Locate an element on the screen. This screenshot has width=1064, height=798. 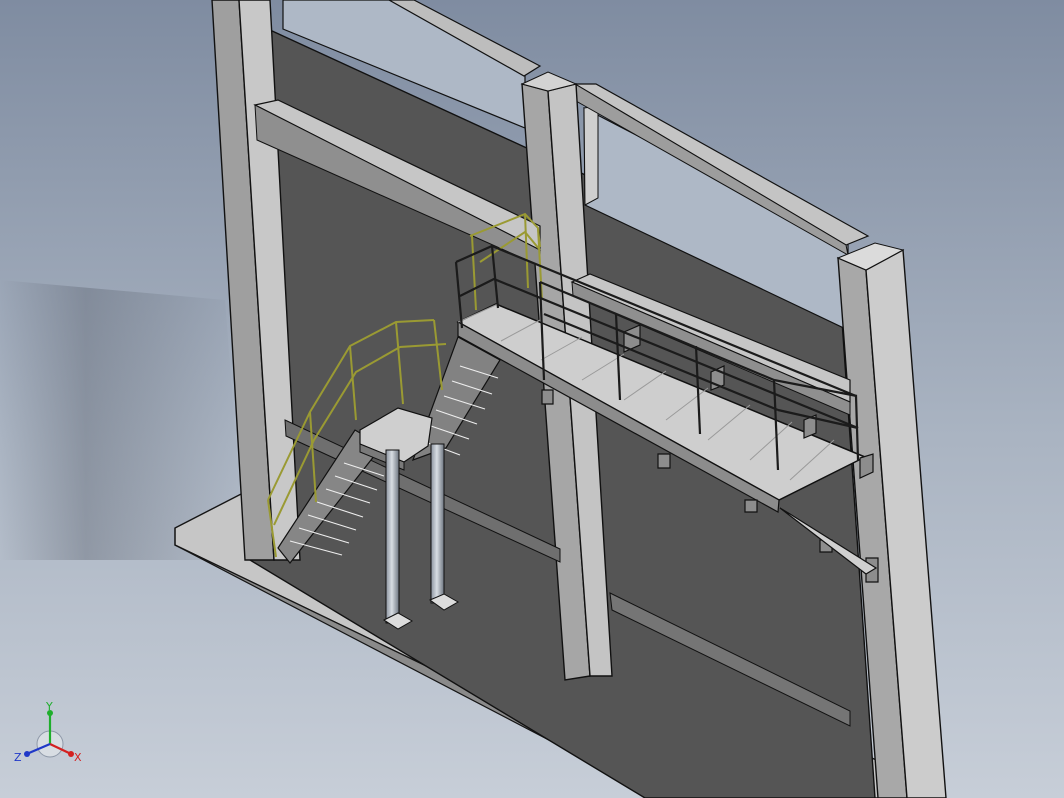
window-opening-right-edge is located at coordinates (591, 155).